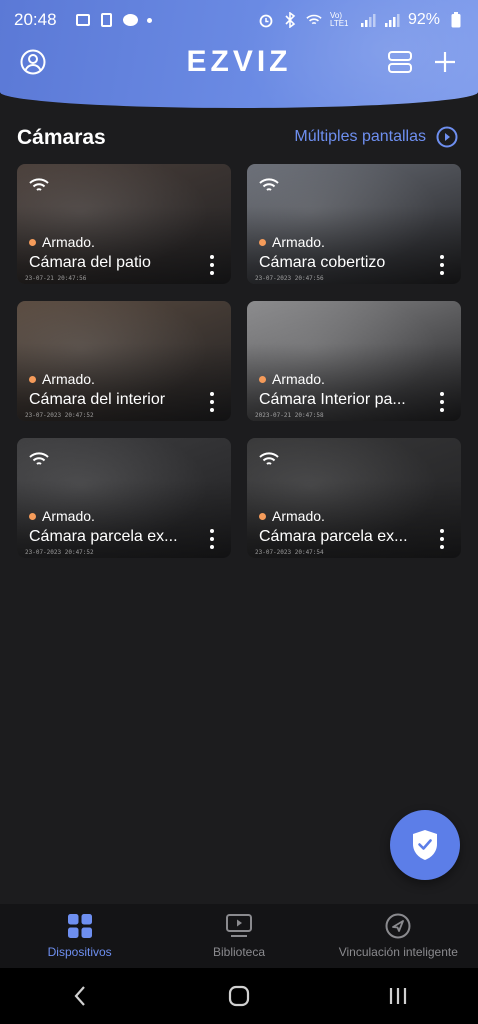 This screenshot has height=1024, width=478. Describe the element at coordinates (149, 20) in the screenshot. I see `more-notifications-dot` at that location.